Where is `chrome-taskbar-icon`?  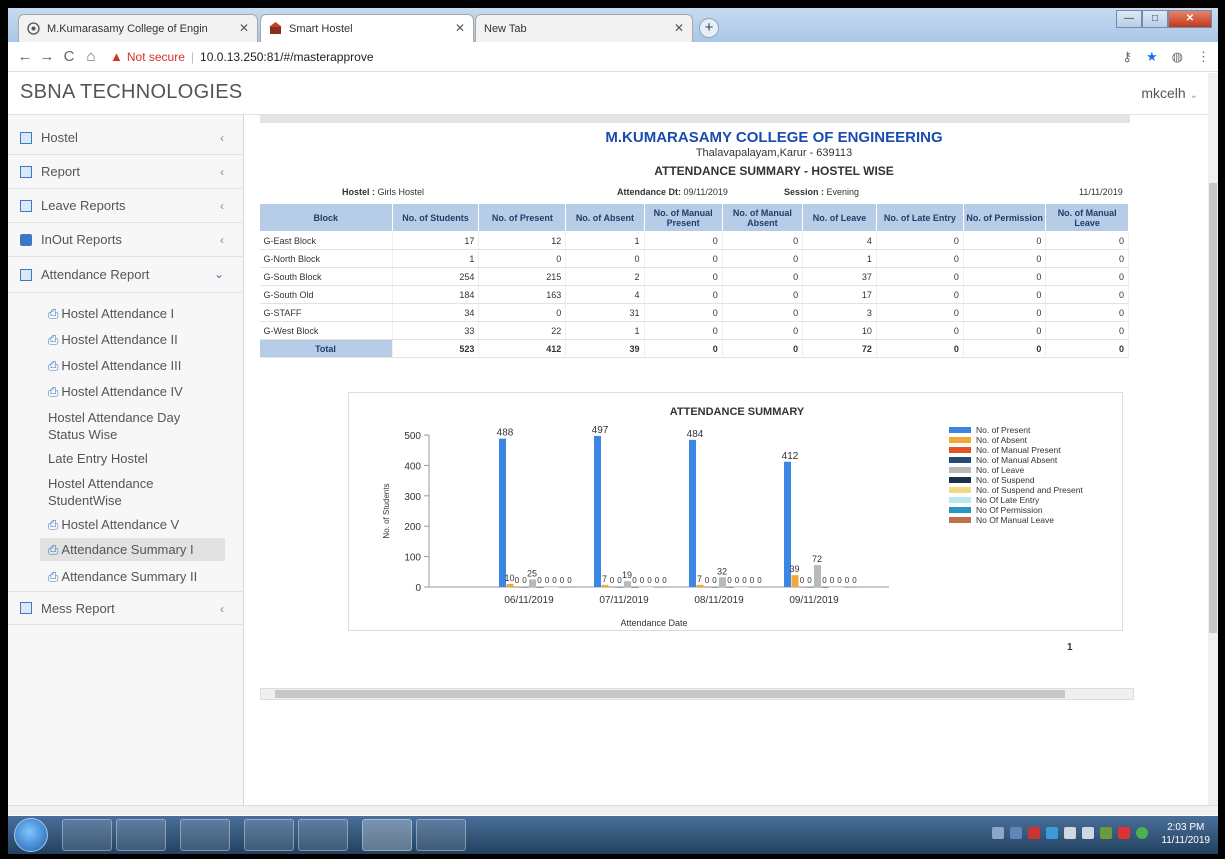
chrome-taskbar-icon is located at coordinates (387, 835).